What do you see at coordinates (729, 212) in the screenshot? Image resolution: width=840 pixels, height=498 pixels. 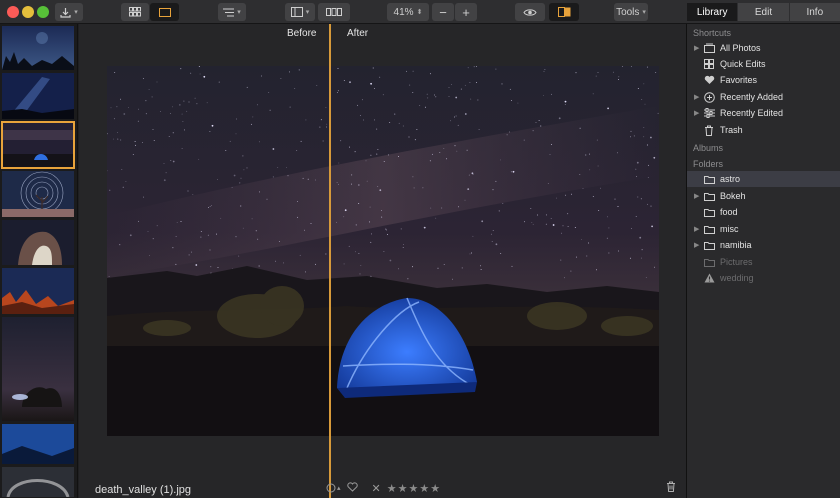 I see `sidebar-item-label: food` at bounding box center [729, 212].